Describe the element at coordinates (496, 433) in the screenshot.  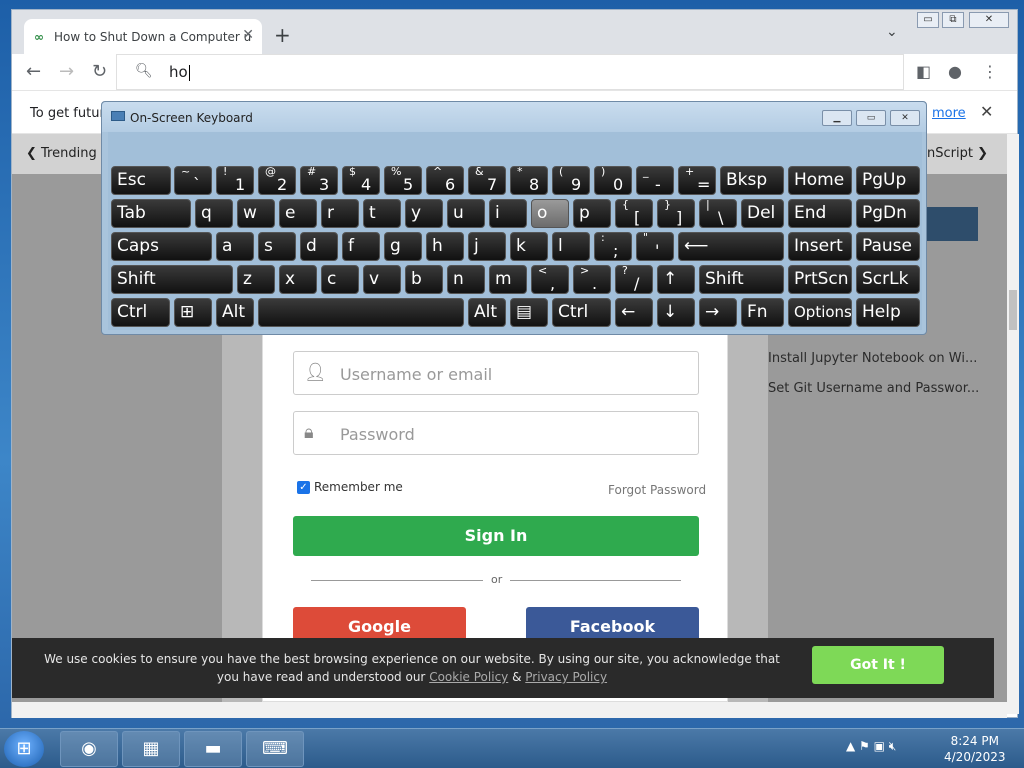
I see `password-field: 🔒︎ Password` at that location.